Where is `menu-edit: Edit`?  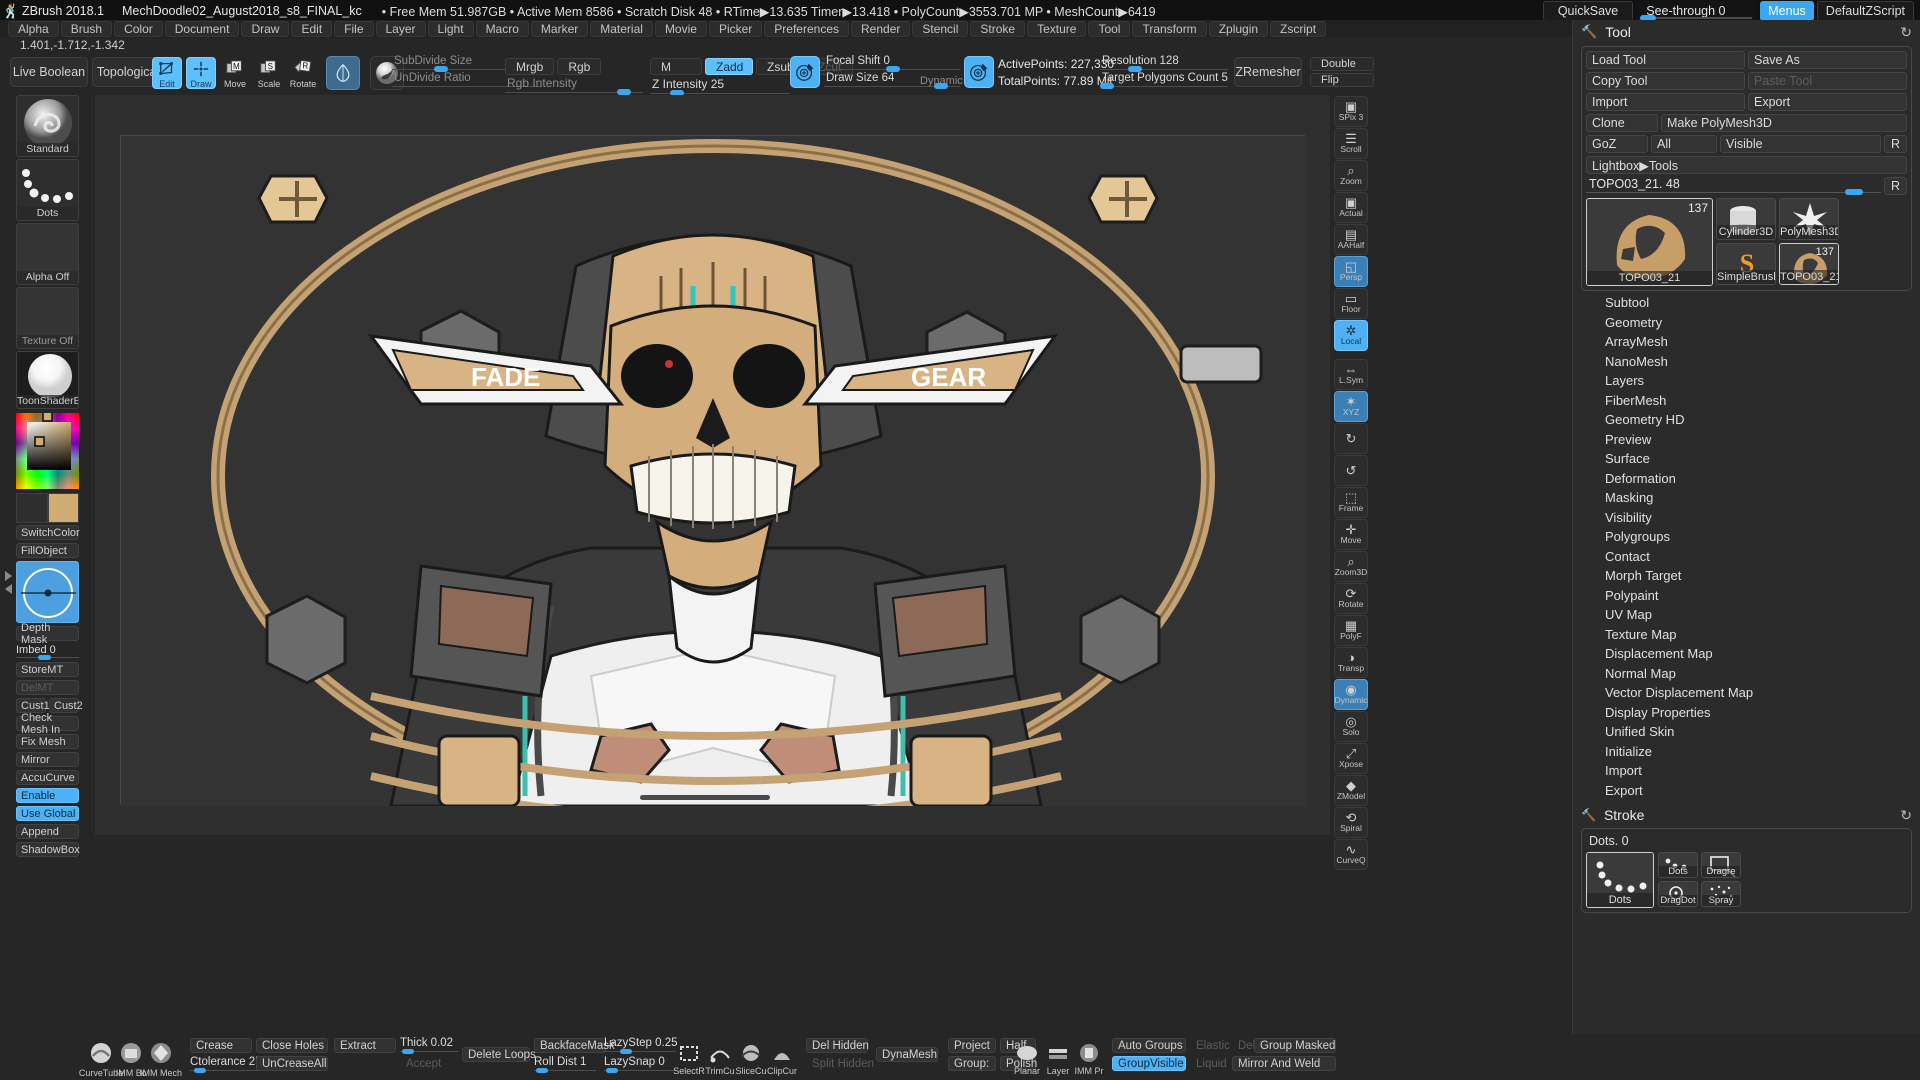 menu-edit: Edit is located at coordinates (312, 29).